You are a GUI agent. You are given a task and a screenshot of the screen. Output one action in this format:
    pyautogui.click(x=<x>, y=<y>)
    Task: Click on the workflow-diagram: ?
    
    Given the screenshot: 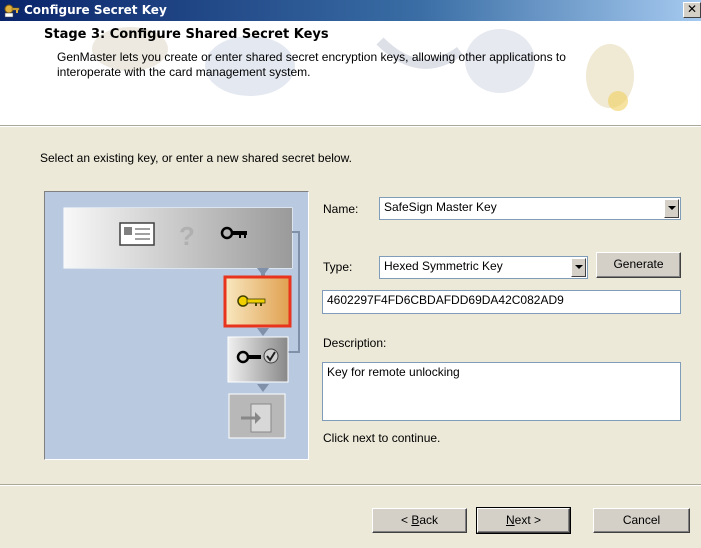 What is the action you would take?
    pyautogui.click(x=181, y=323)
    